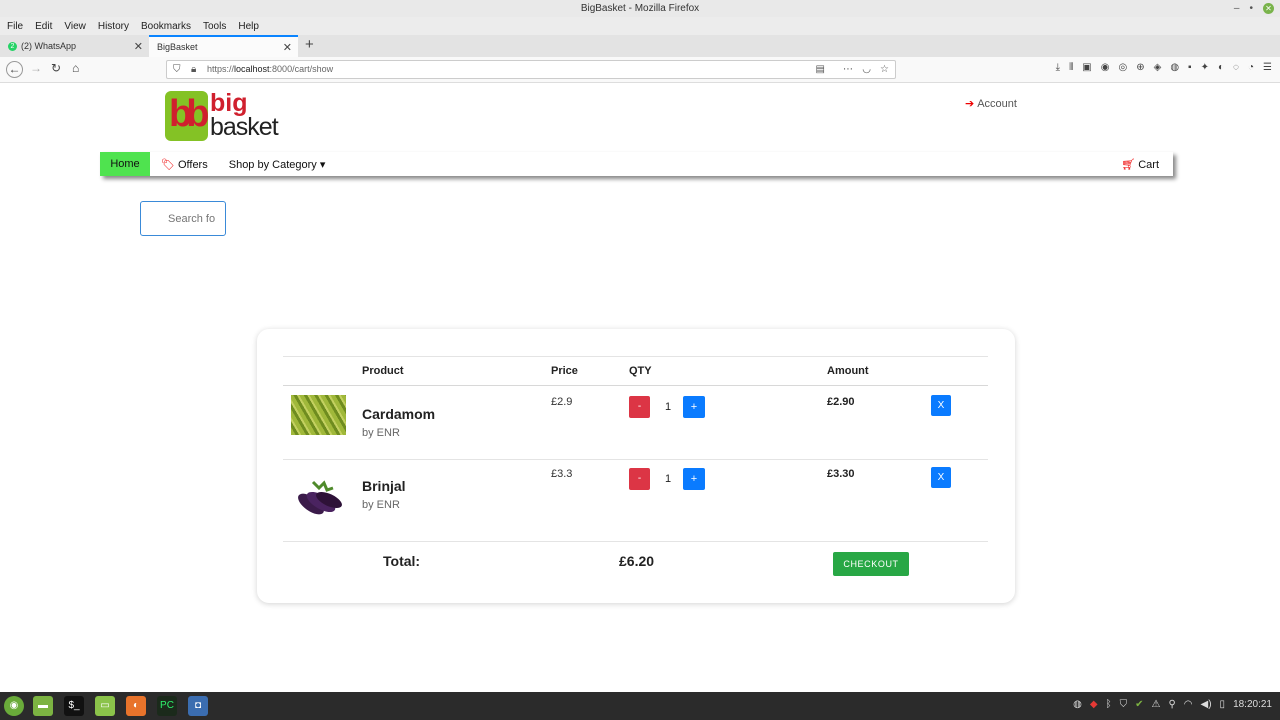 The height and width of the screenshot is (720, 1280). Describe the element at coordinates (1109, 704) in the screenshot. I see `bluetooth-icon: ᛒ` at that location.